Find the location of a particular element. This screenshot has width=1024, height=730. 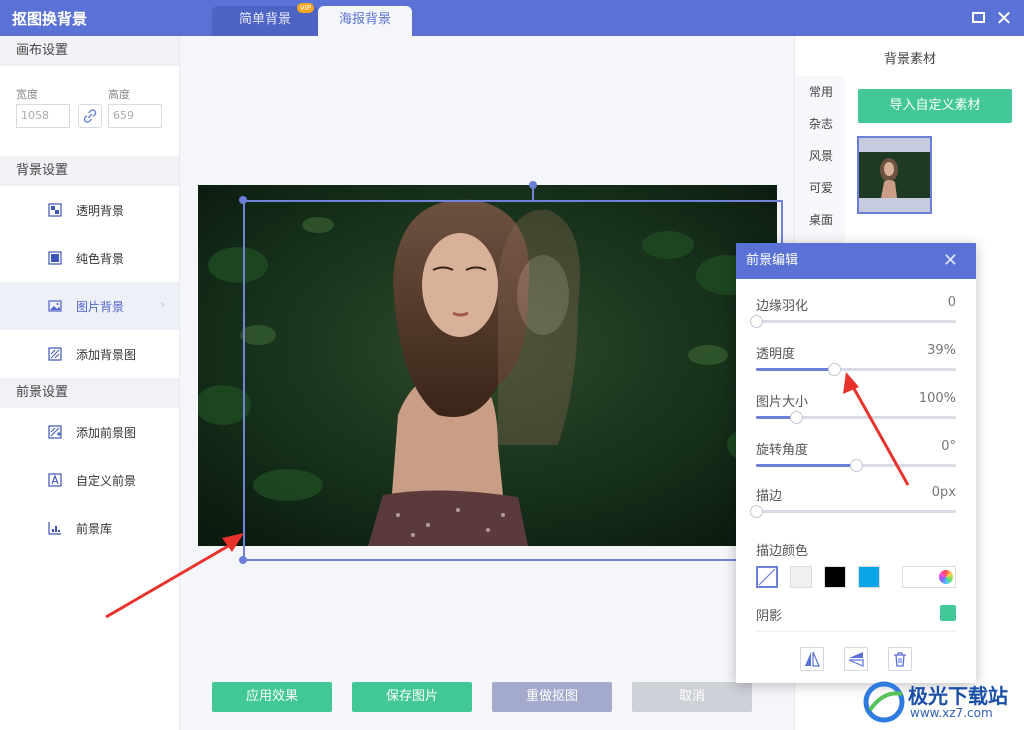

slider-label: 边缘羽化 is located at coordinates (782, 306).